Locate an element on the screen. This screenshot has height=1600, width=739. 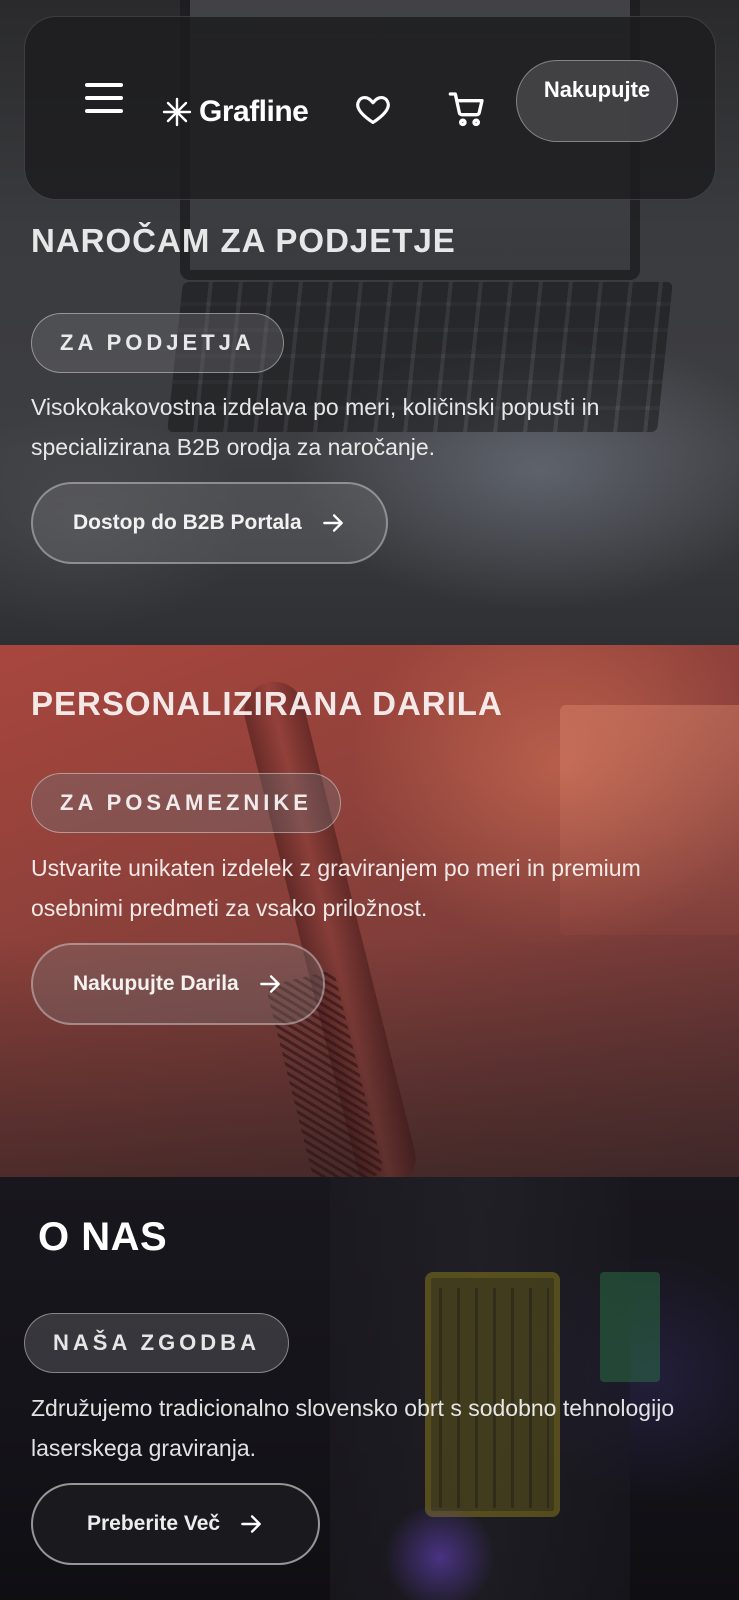
terminal-block-image is located at coordinates (630, 1327).